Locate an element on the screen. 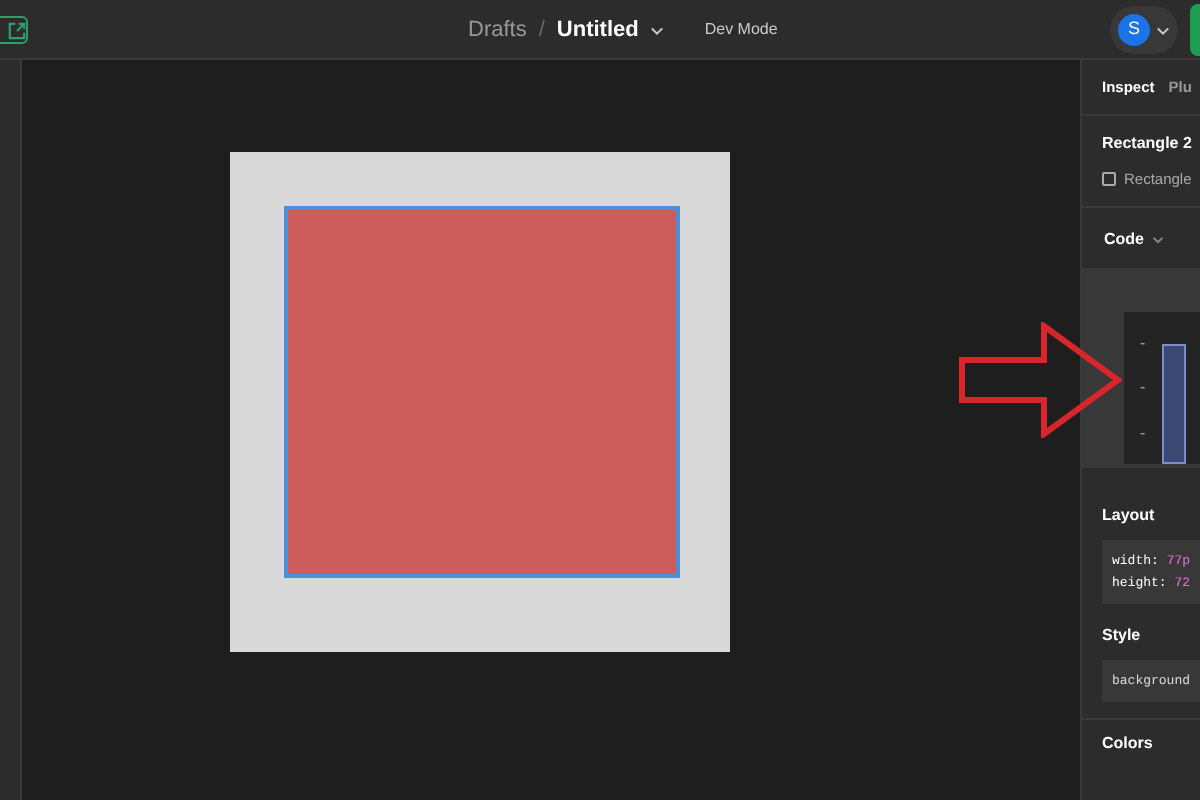  user-menu: S is located at coordinates (1144, 30).